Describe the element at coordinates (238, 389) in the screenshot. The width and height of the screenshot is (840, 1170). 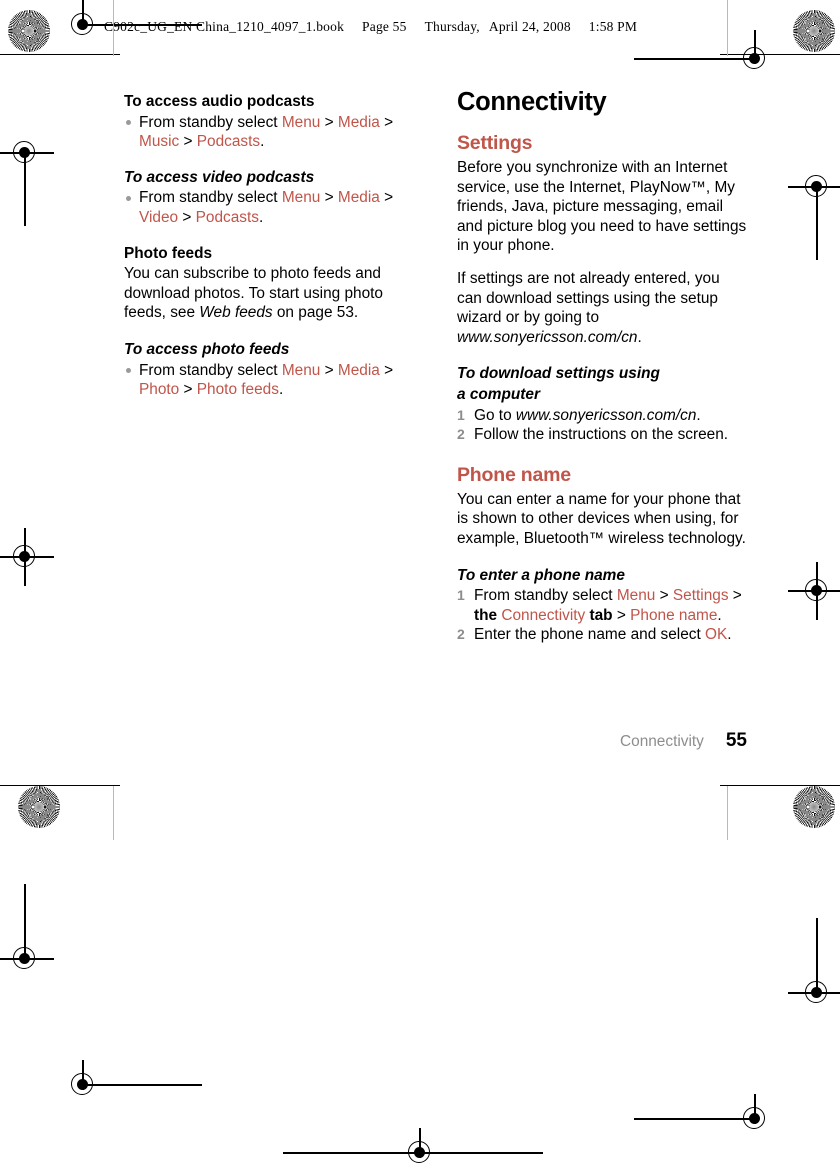
I see `menu-link-photo-feeds: Photo feeds` at that location.